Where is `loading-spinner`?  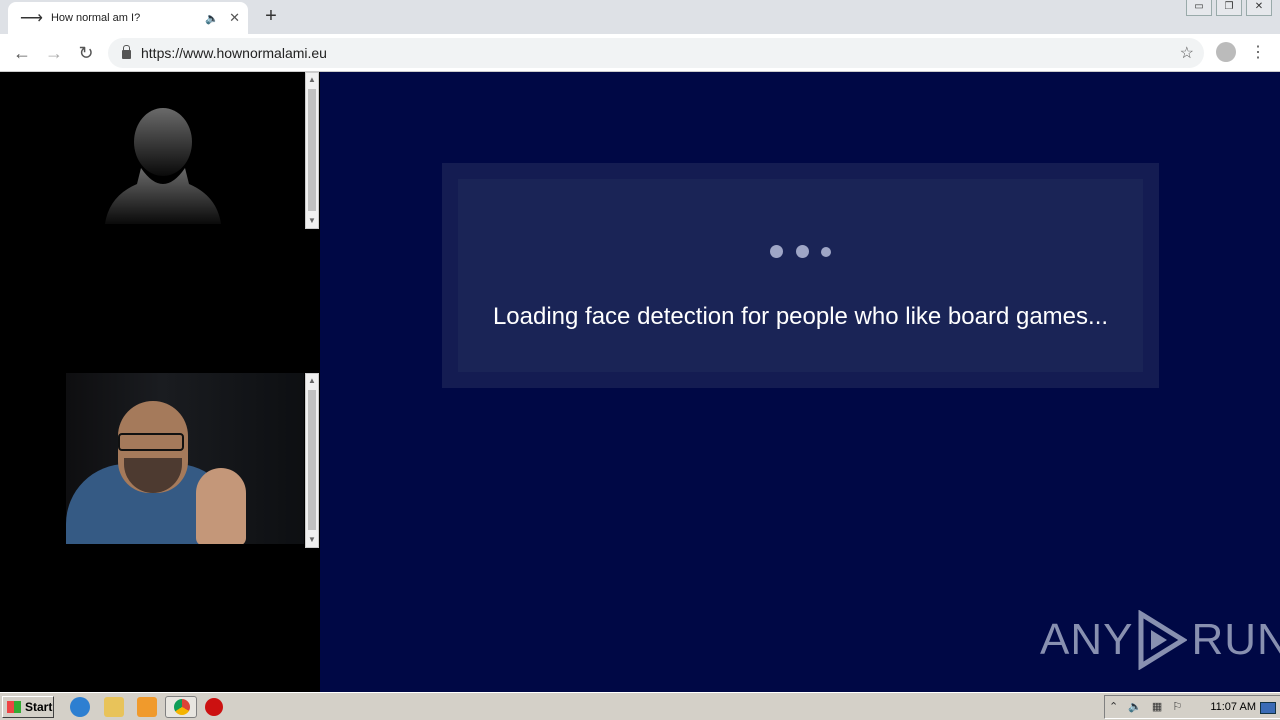
loading-spinner is located at coordinates (800, 252).